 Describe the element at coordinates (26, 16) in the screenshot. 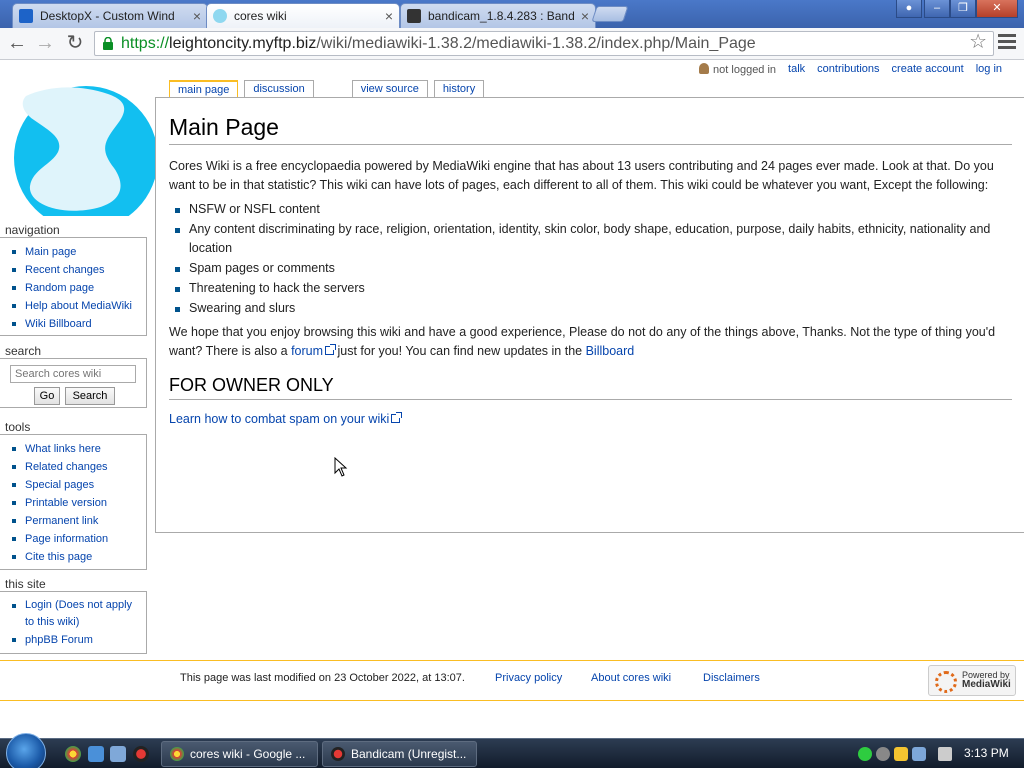

I see `desktopx-icon` at that location.